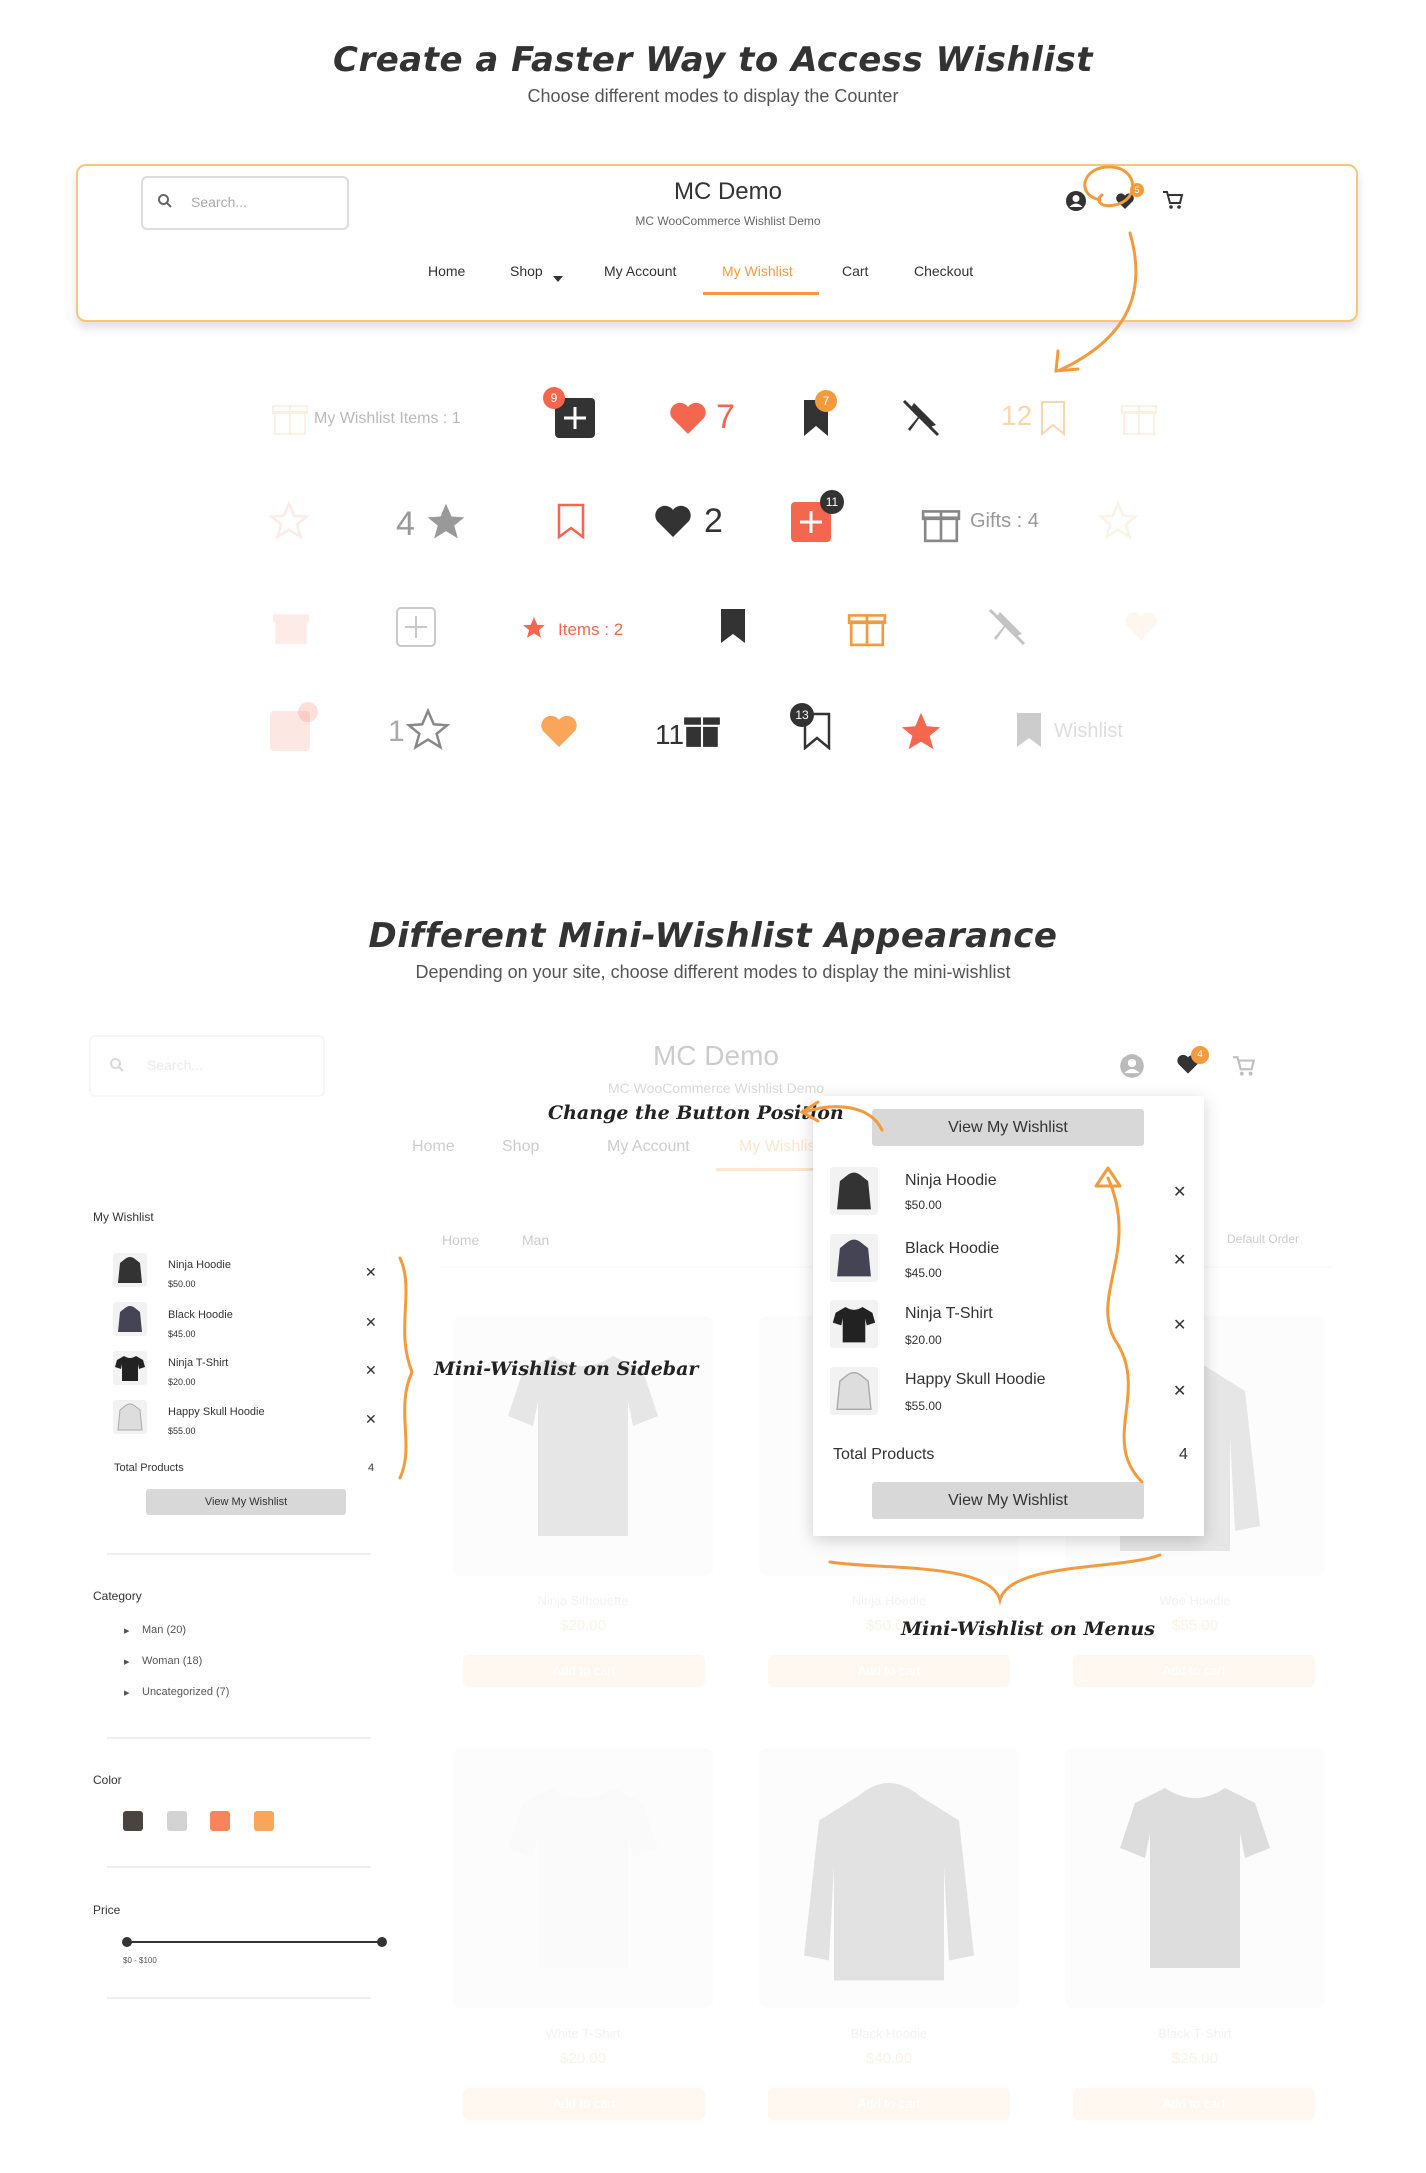 The image size is (1426, 2173). Describe the element at coordinates (289, 523) in the screenshot. I see `star-outline-icon-faded` at that location.